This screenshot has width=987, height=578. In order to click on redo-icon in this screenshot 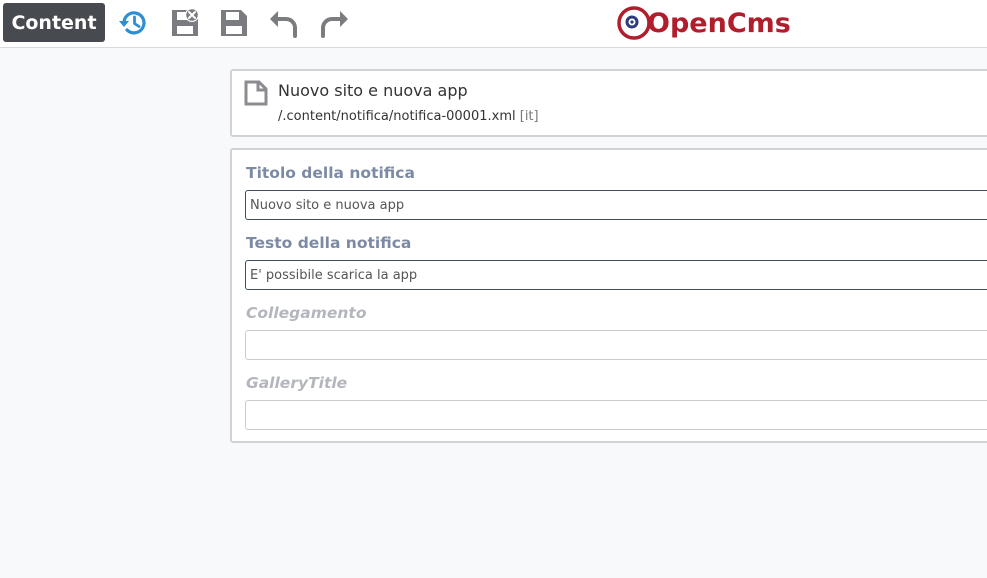, I will do `click(334, 23)`.